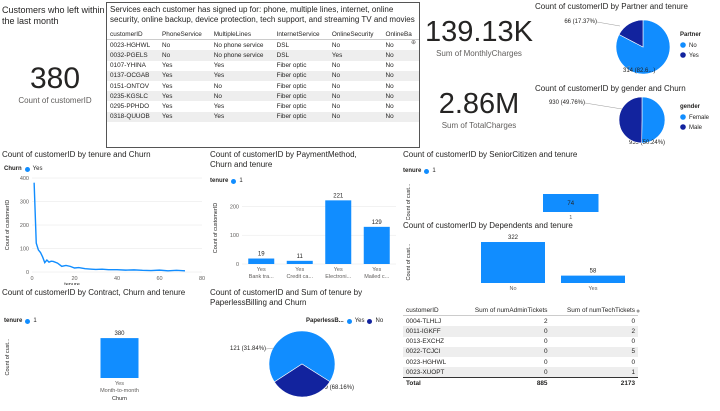  Describe the element at coordinates (594, 351) in the screenshot. I see `table-cell: 5` at that location.